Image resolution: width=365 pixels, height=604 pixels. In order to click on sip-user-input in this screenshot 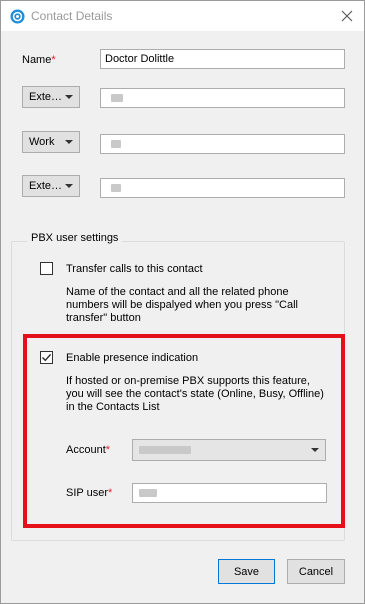, I will do `click(229, 493)`.